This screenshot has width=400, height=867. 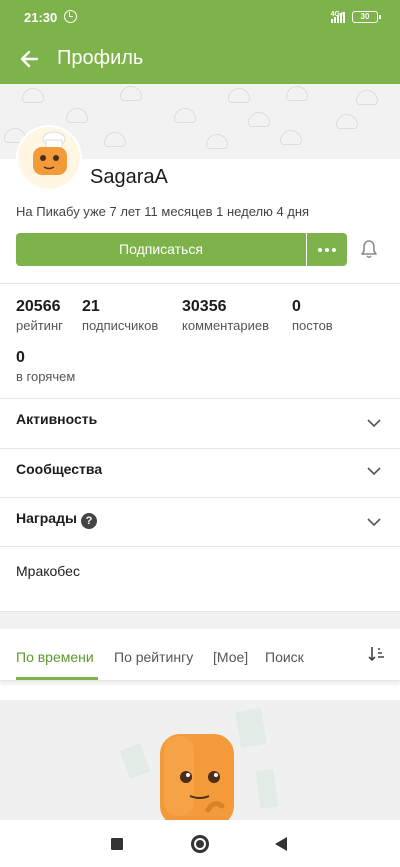 I want to click on stat-value: 21, so click(x=91, y=306).